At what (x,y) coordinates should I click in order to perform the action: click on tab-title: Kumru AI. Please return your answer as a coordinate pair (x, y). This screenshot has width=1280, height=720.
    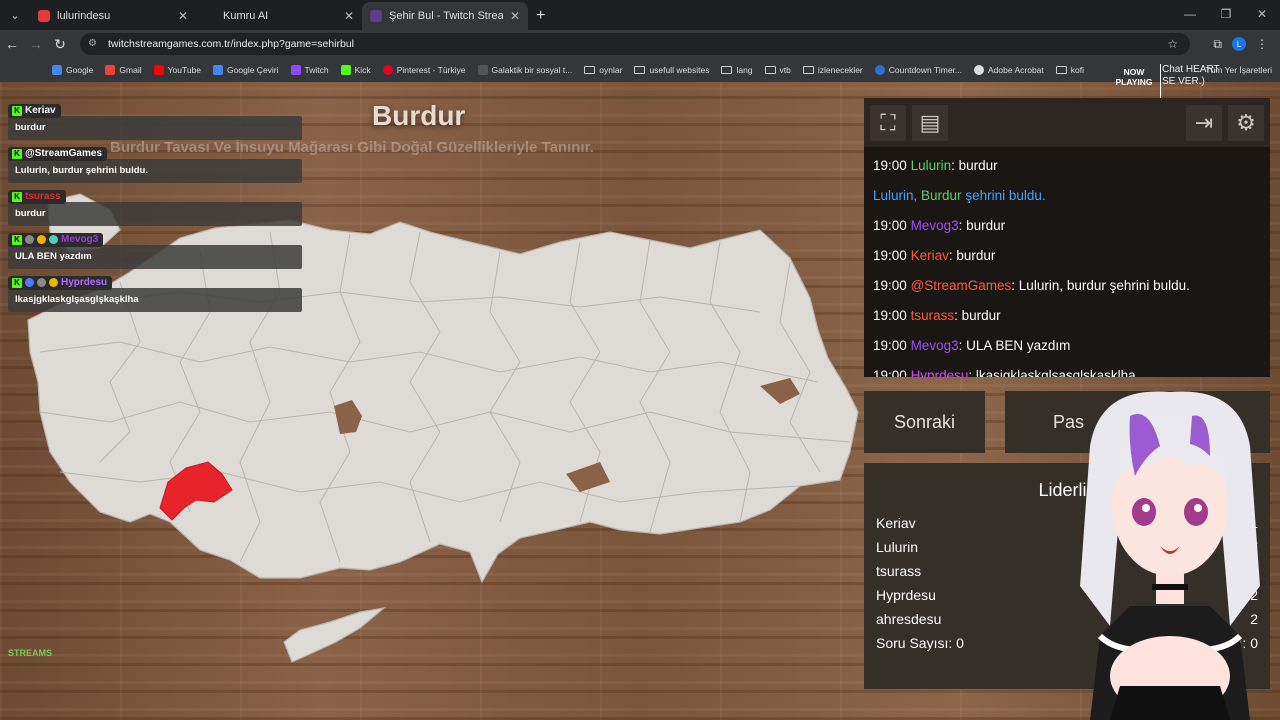
    Looking at the image, I should click on (246, 16).